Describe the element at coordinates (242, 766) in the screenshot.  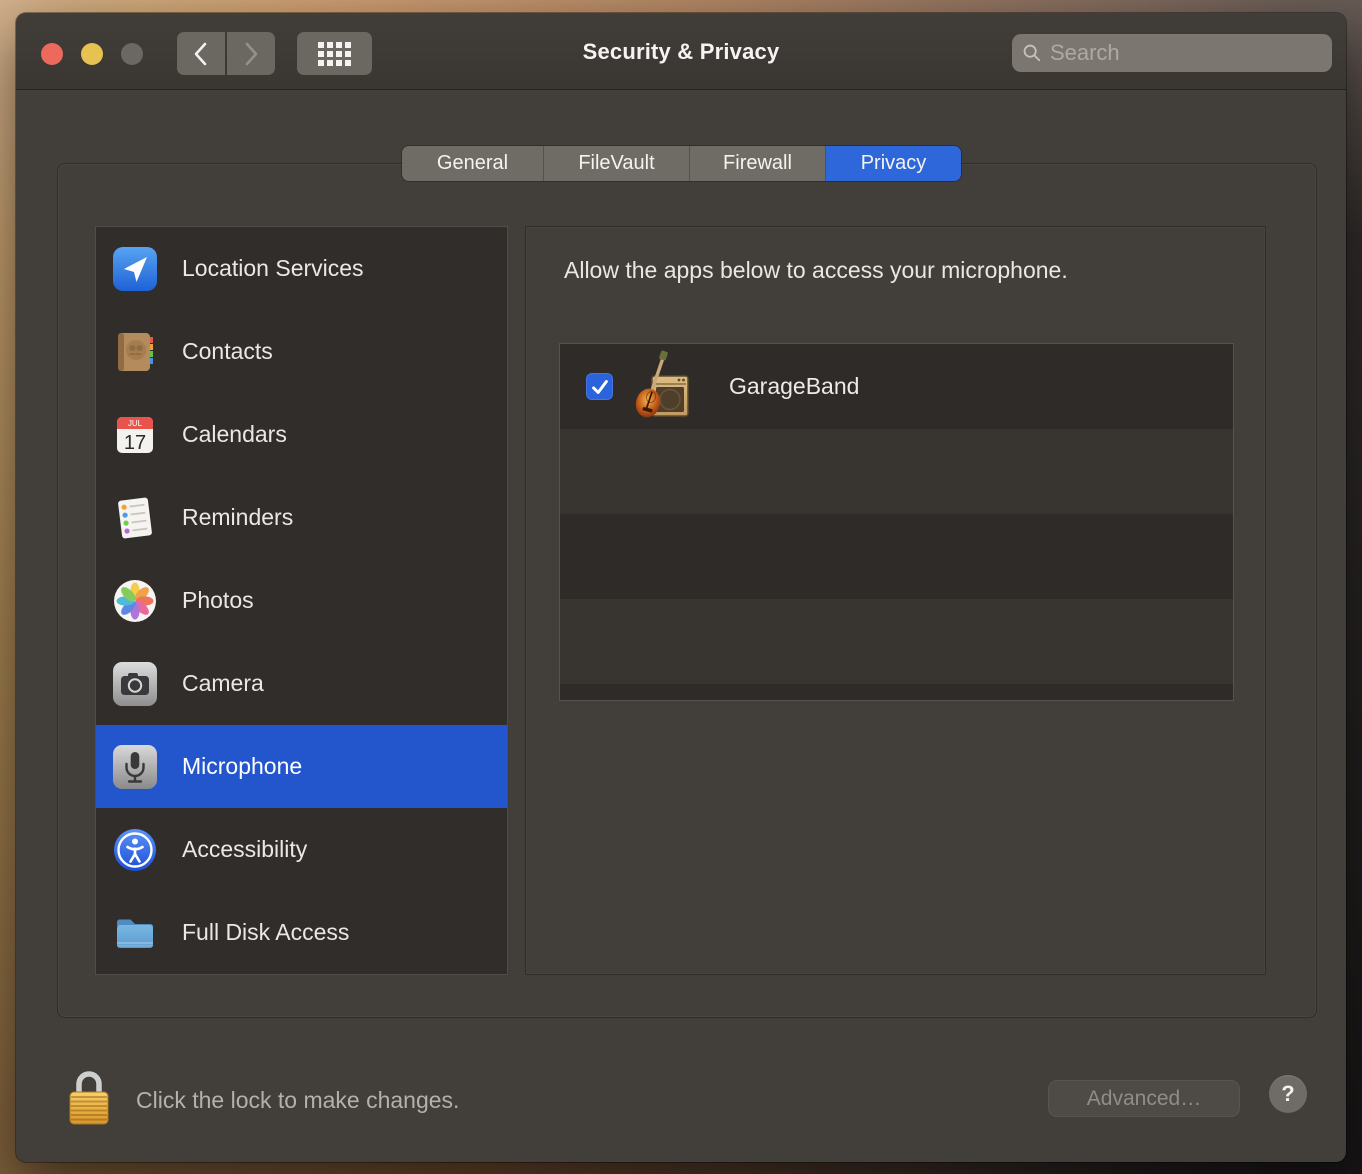
I see `sidebar-item-label: Microphone` at that location.